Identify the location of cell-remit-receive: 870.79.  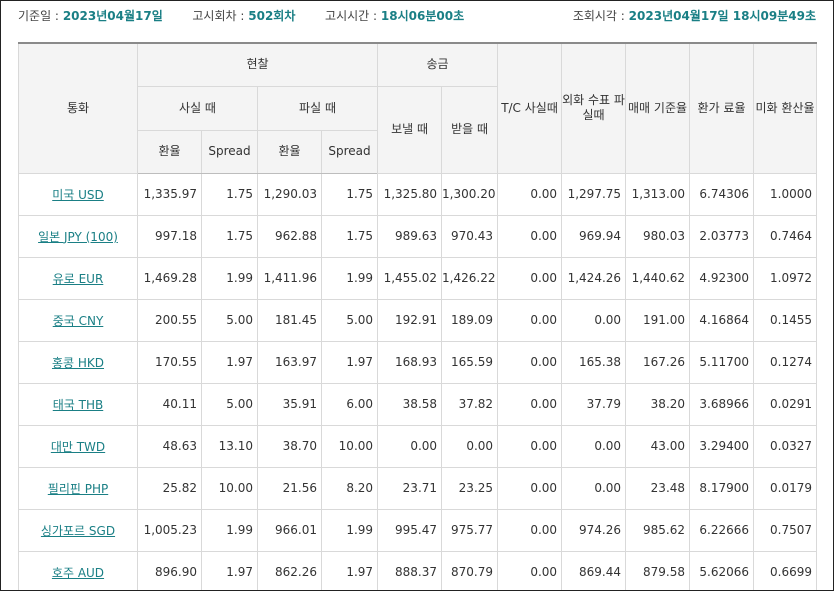
(470, 570).